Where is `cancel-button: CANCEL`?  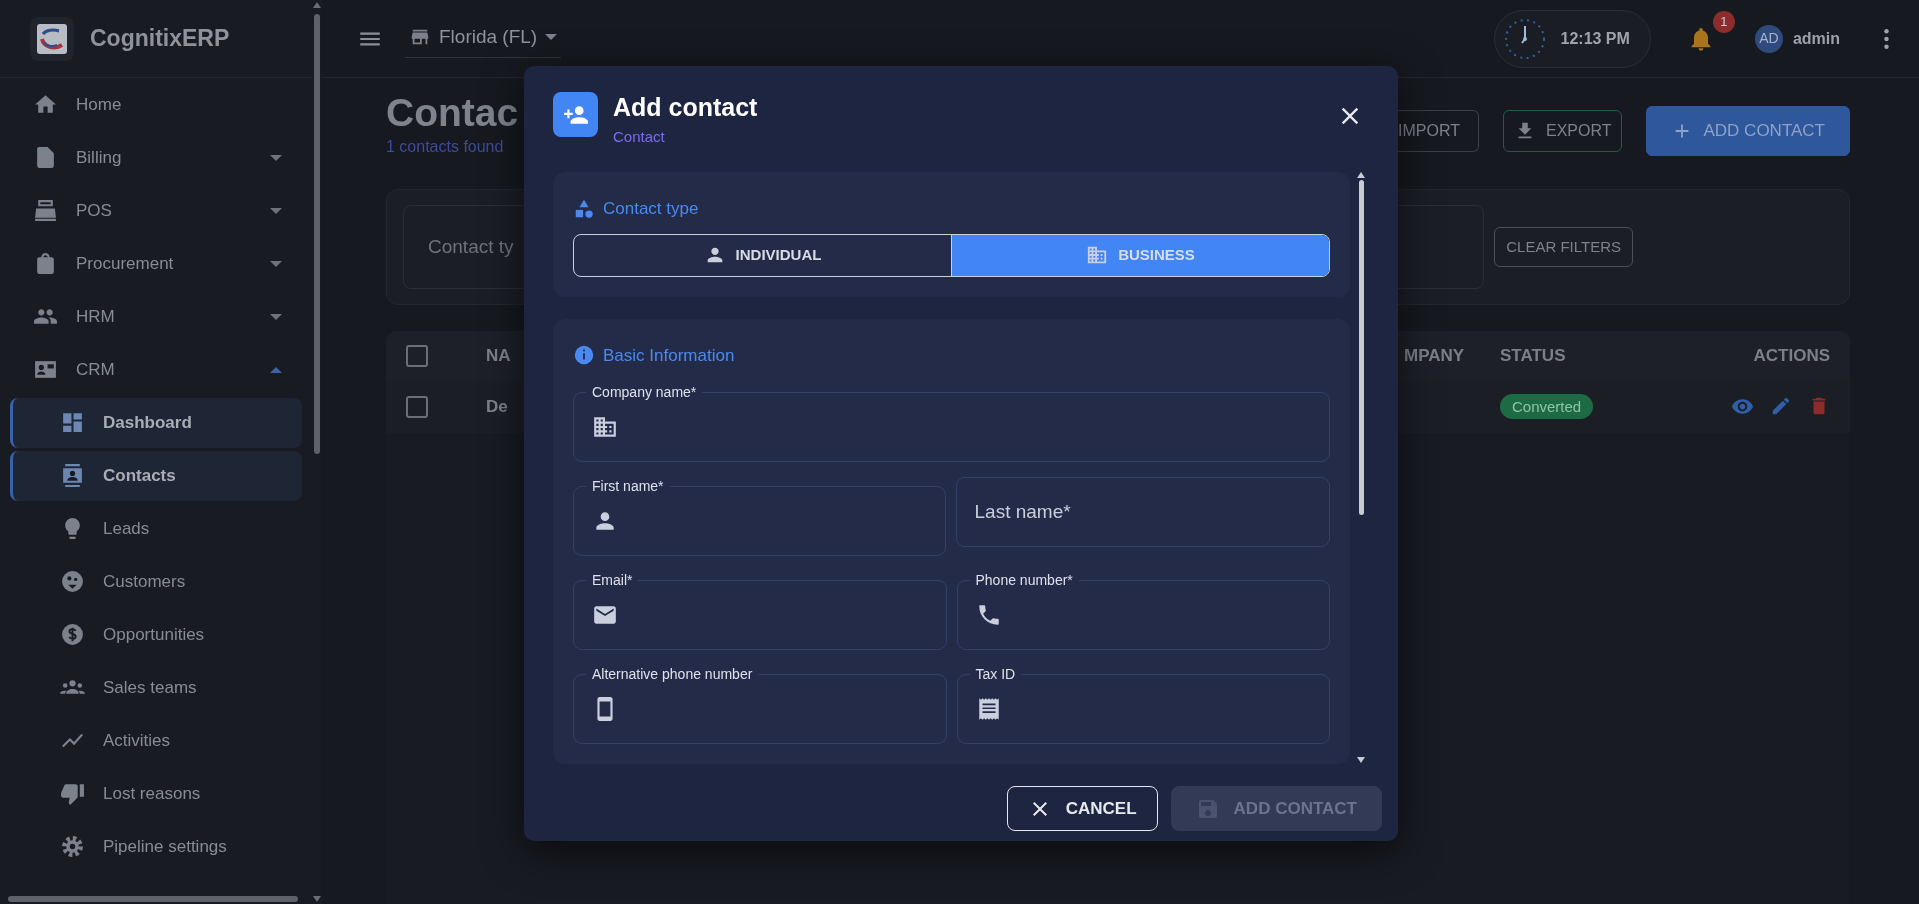 cancel-button: CANCEL is located at coordinates (1082, 808).